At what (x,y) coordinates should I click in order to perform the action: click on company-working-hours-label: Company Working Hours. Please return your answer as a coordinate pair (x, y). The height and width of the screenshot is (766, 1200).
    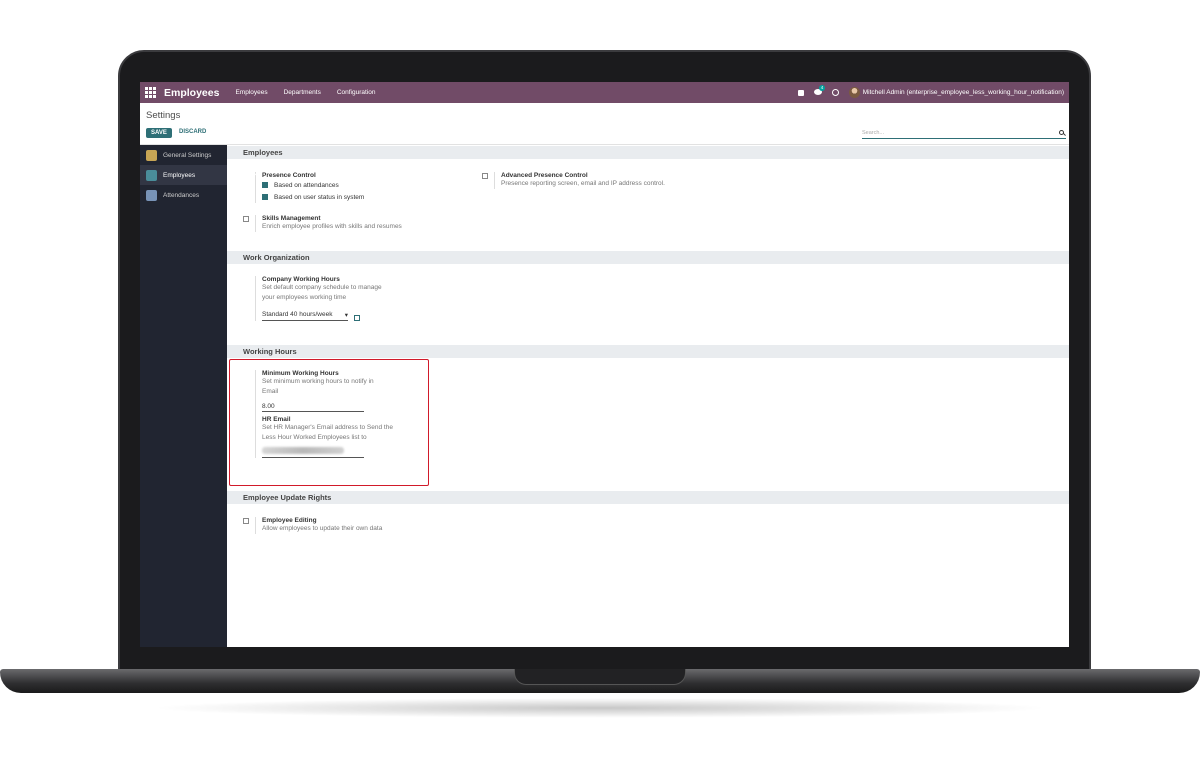
    Looking at the image, I should click on (301, 279).